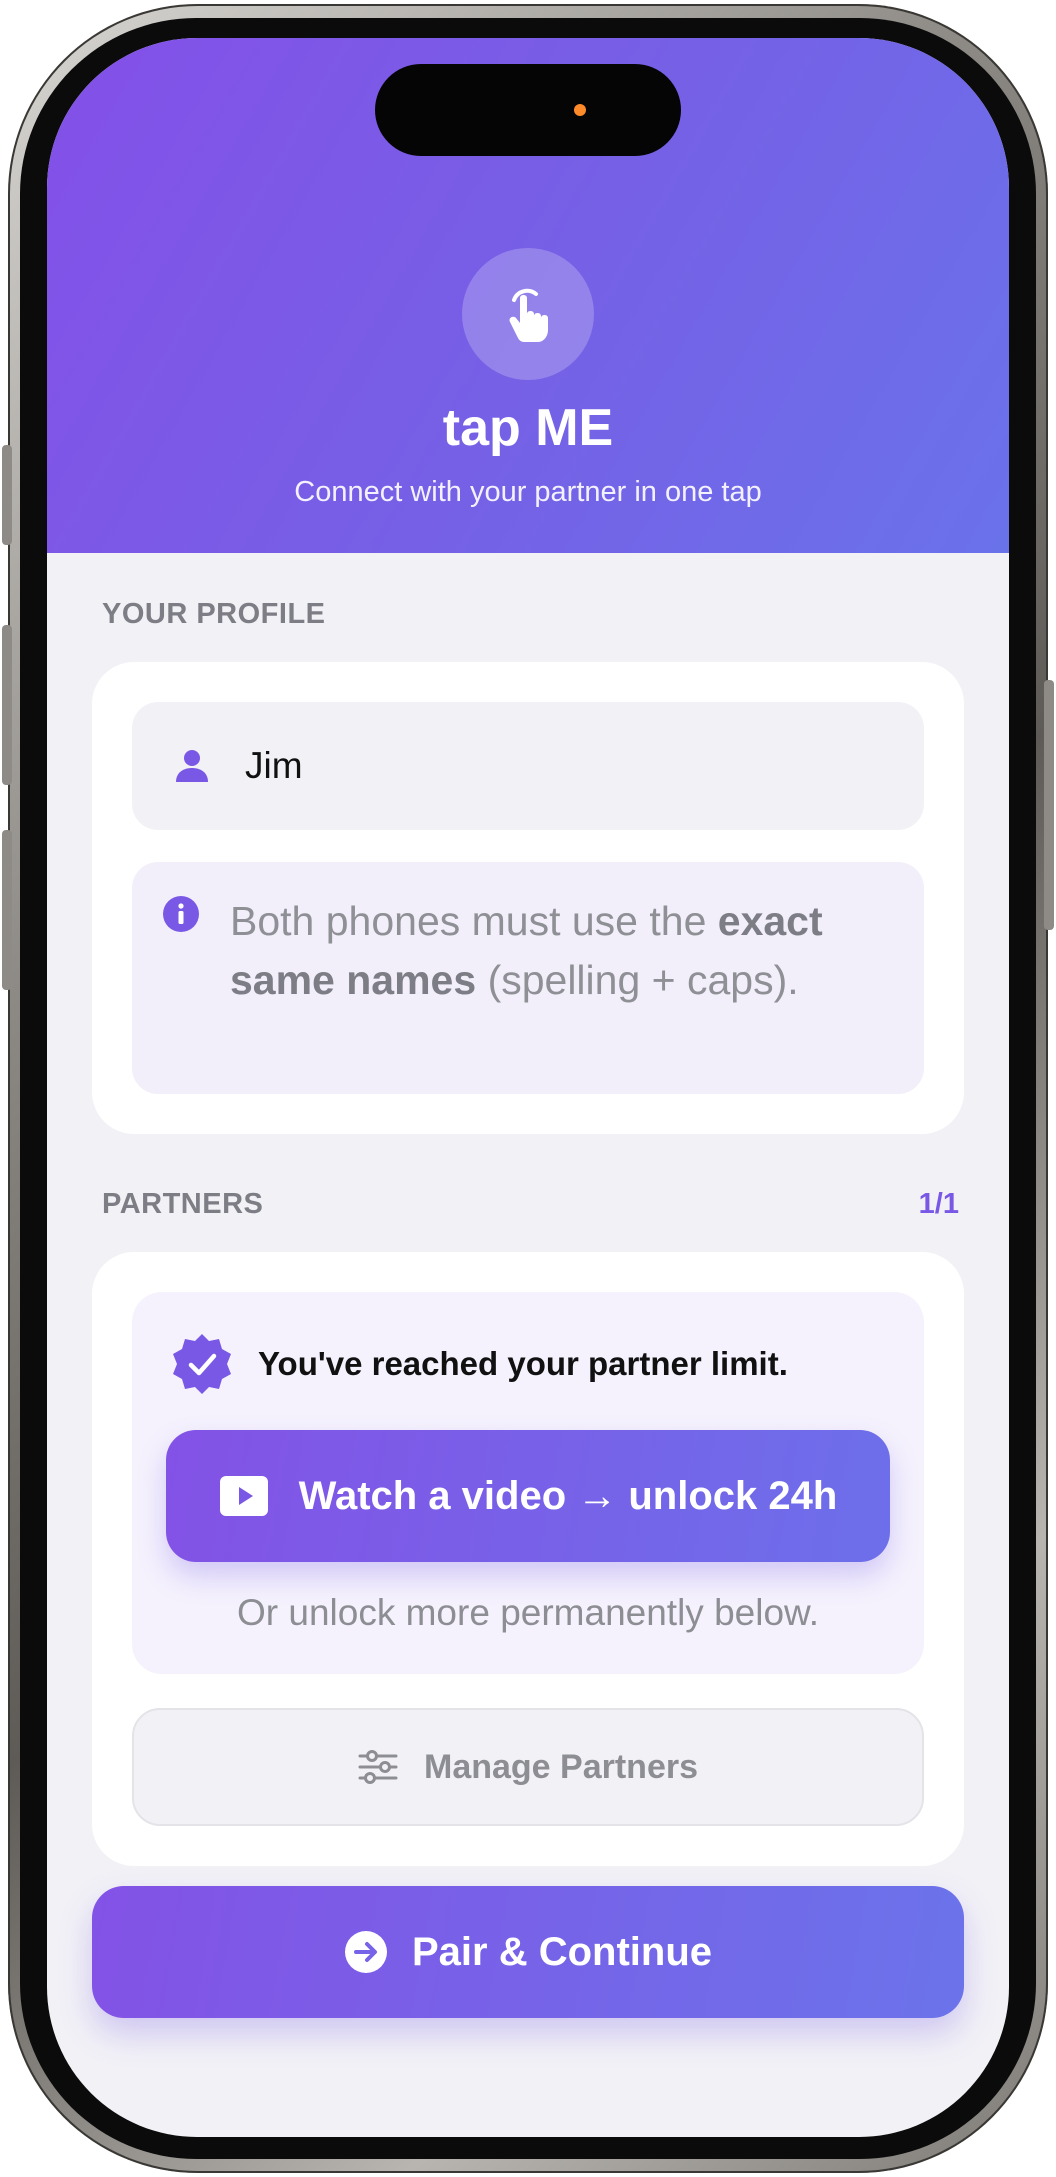 This screenshot has height=2177, width=1056. Describe the element at coordinates (7, 495) in the screenshot. I see `action-button` at that location.